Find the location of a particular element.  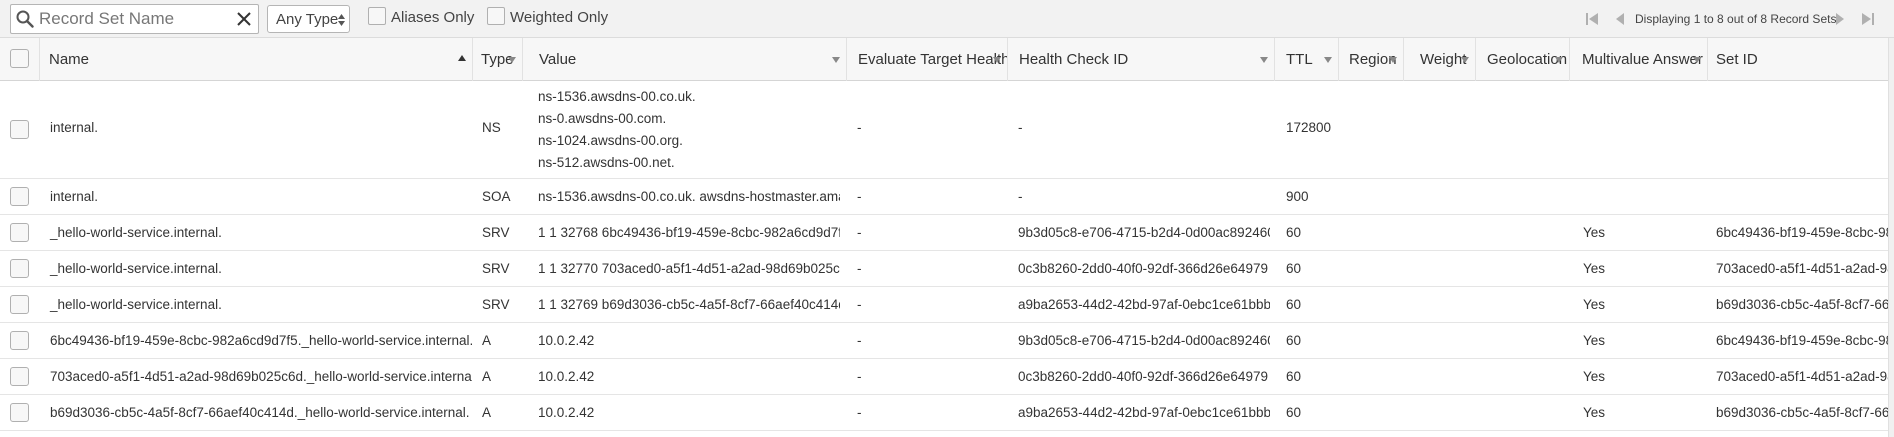

column-health-label: Health Check ID is located at coordinates (1074, 59).